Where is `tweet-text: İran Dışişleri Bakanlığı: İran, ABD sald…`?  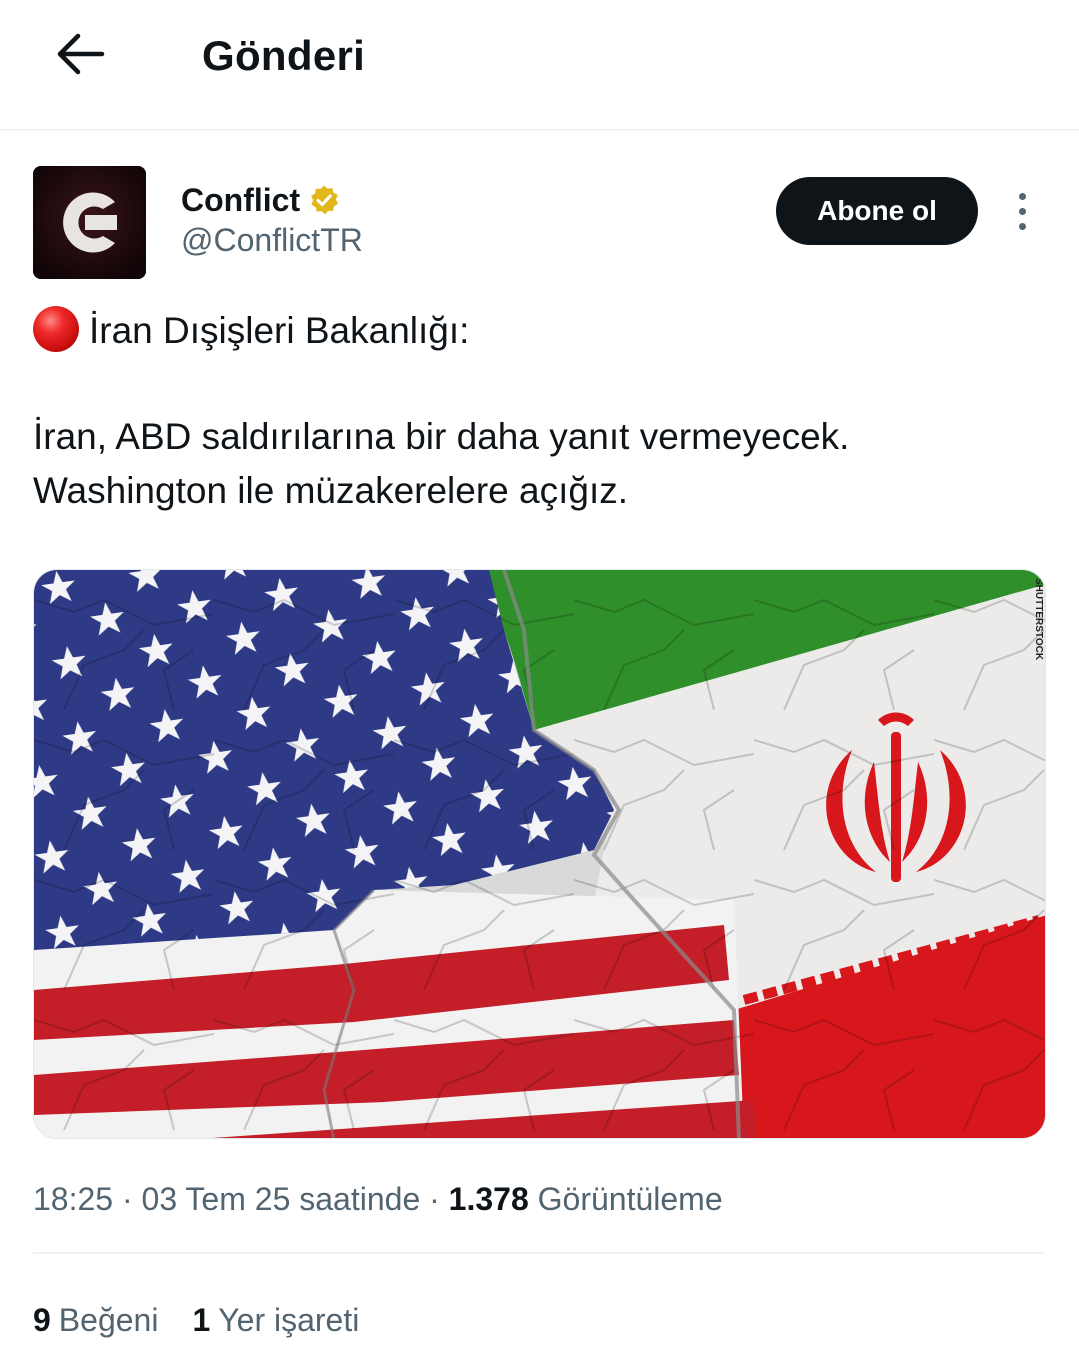 tweet-text: İran Dışişleri Bakanlığı: İran, ABD sald… is located at coordinates (538, 411).